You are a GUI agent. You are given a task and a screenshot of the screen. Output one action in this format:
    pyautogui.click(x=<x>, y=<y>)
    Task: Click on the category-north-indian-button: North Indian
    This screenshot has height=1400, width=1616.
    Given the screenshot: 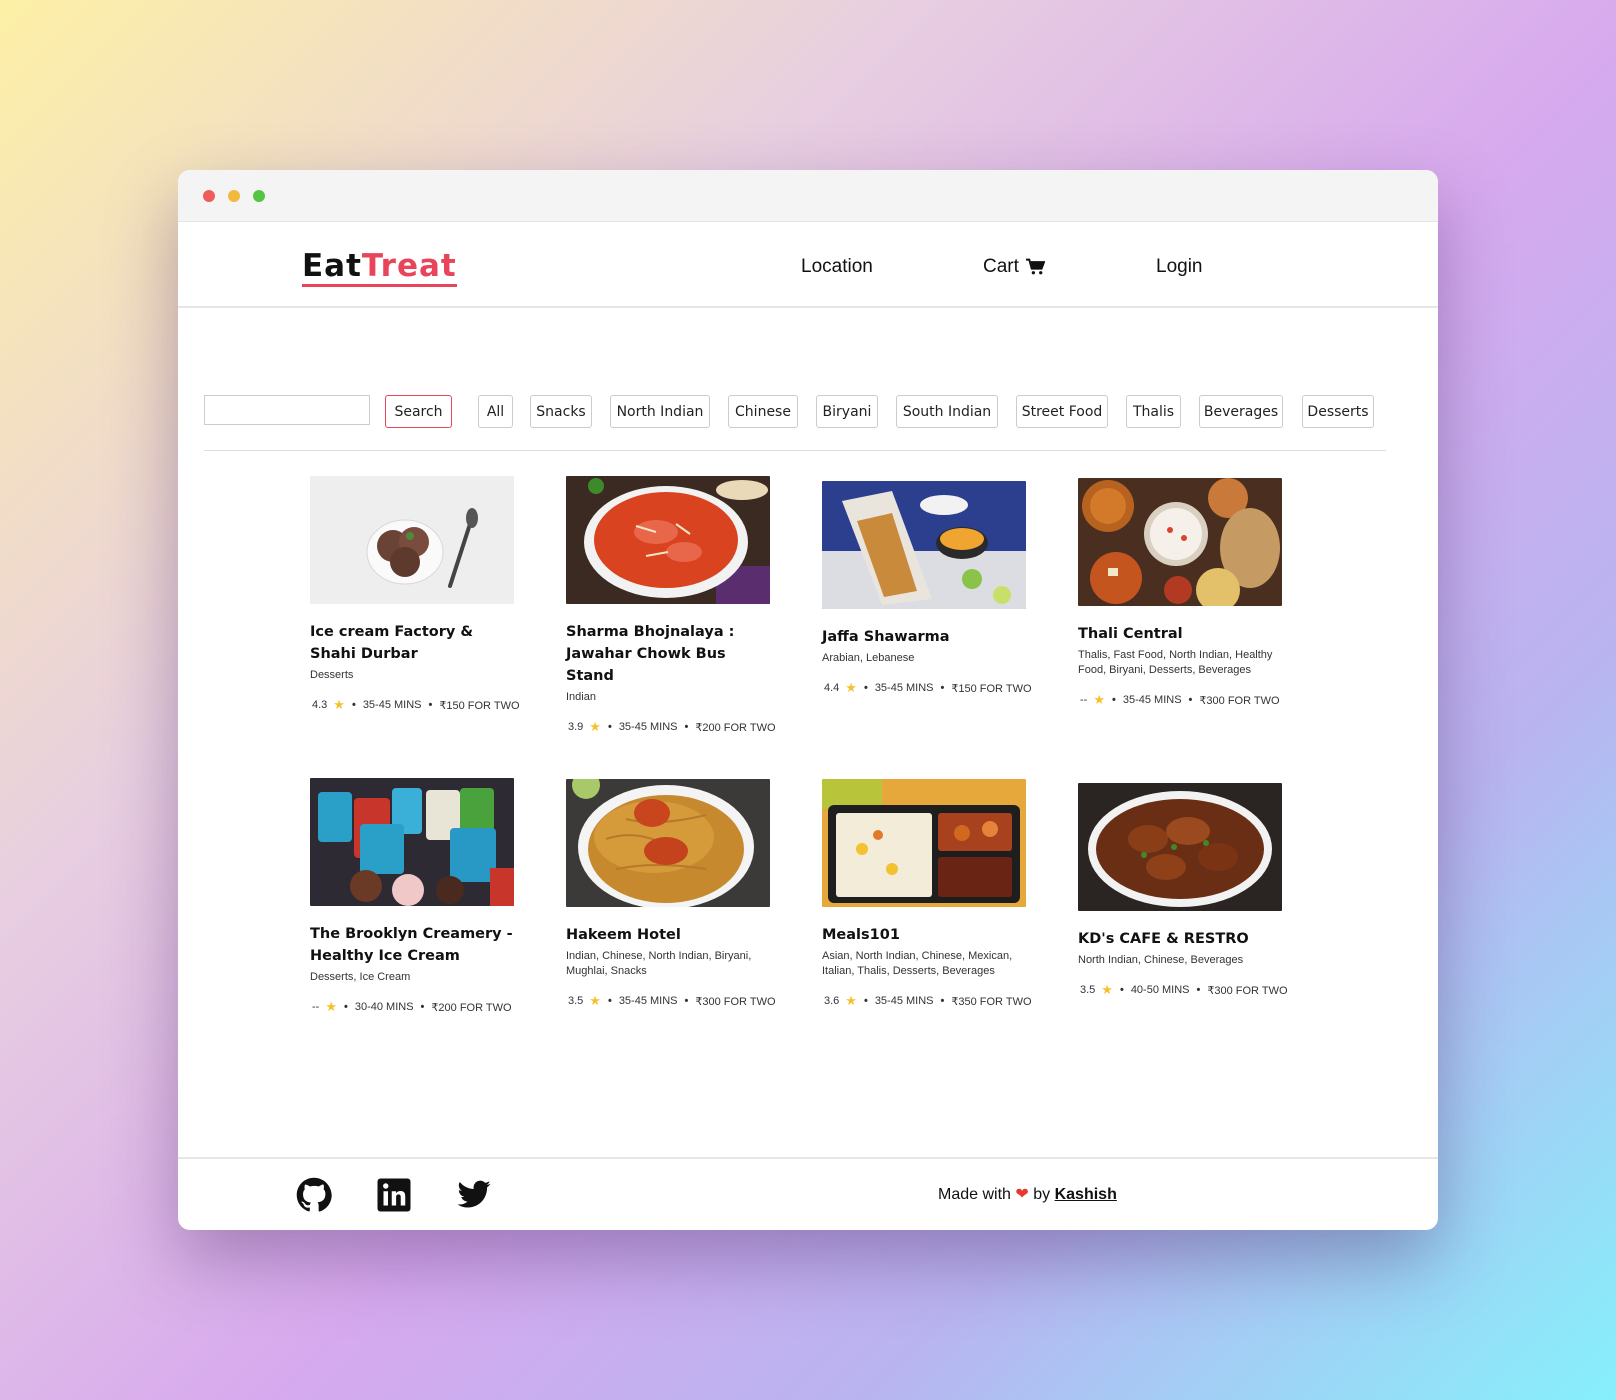 What is the action you would take?
    pyautogui.click(x=660, y=411)
    